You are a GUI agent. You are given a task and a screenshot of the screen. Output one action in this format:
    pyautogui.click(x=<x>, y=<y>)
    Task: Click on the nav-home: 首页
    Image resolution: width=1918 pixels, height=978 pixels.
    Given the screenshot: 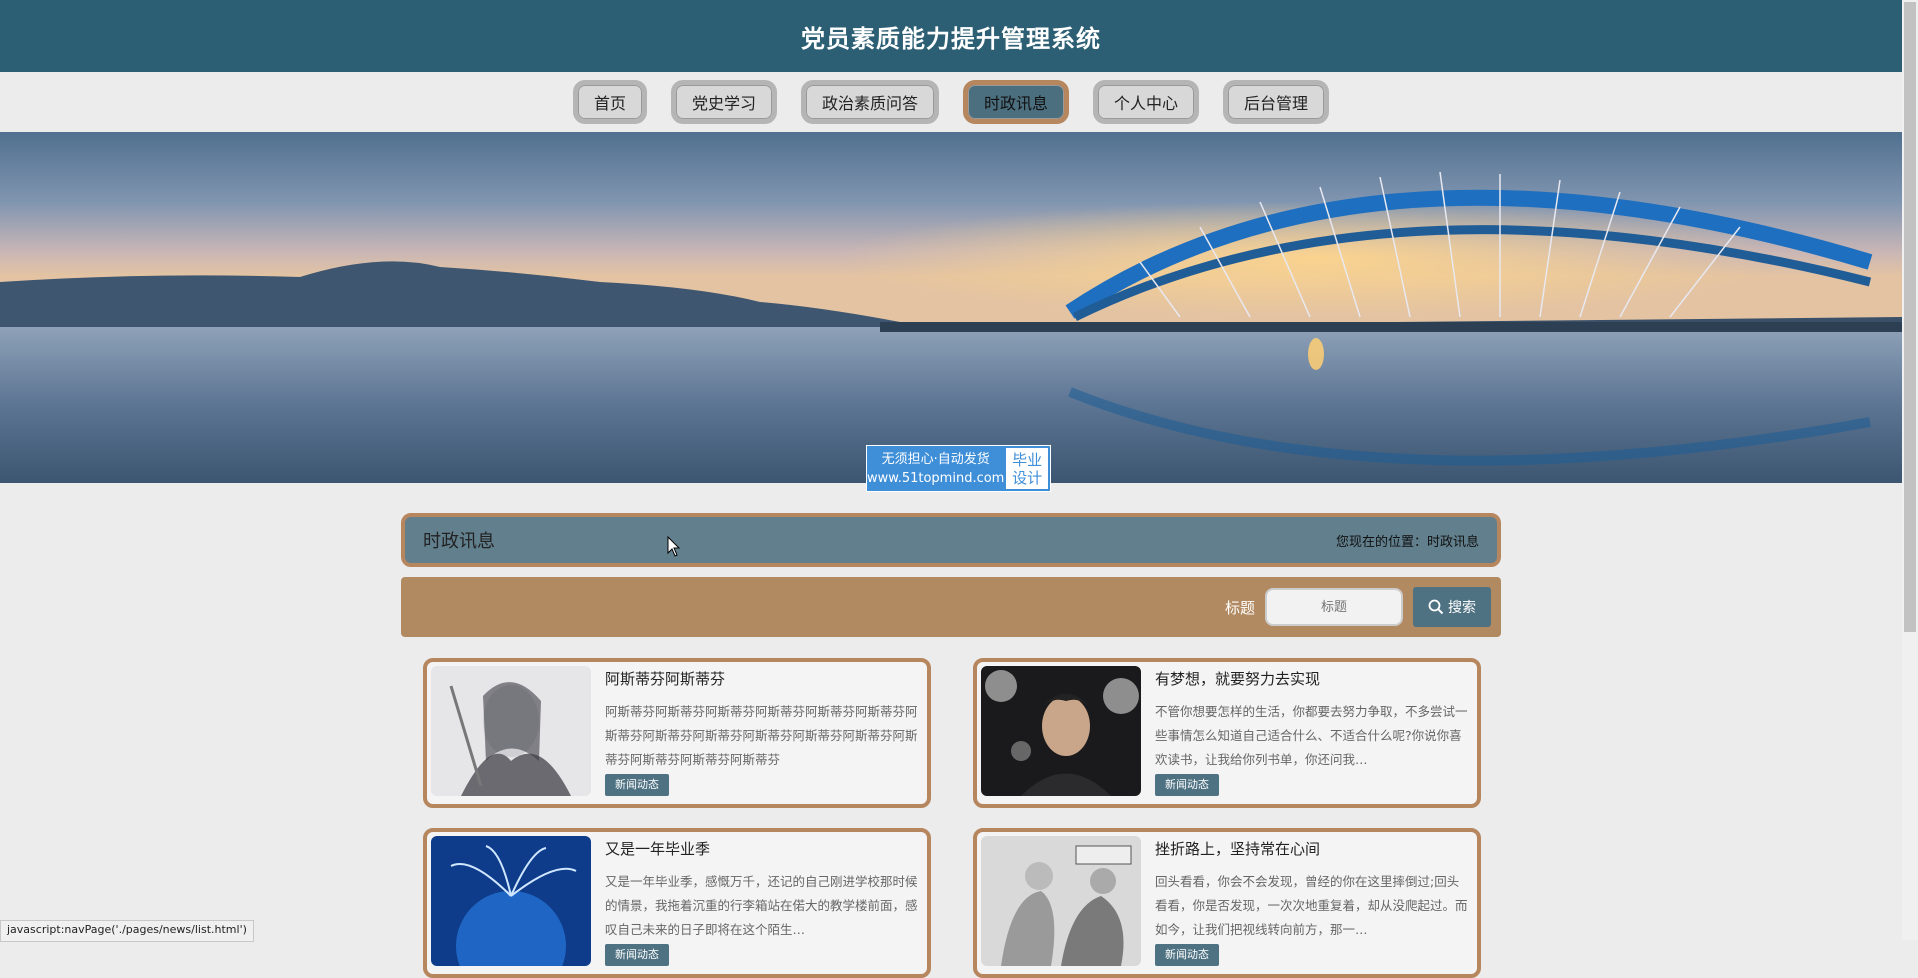 What is the action you would take?
    pyautogui.click(x=609, y=102)
    